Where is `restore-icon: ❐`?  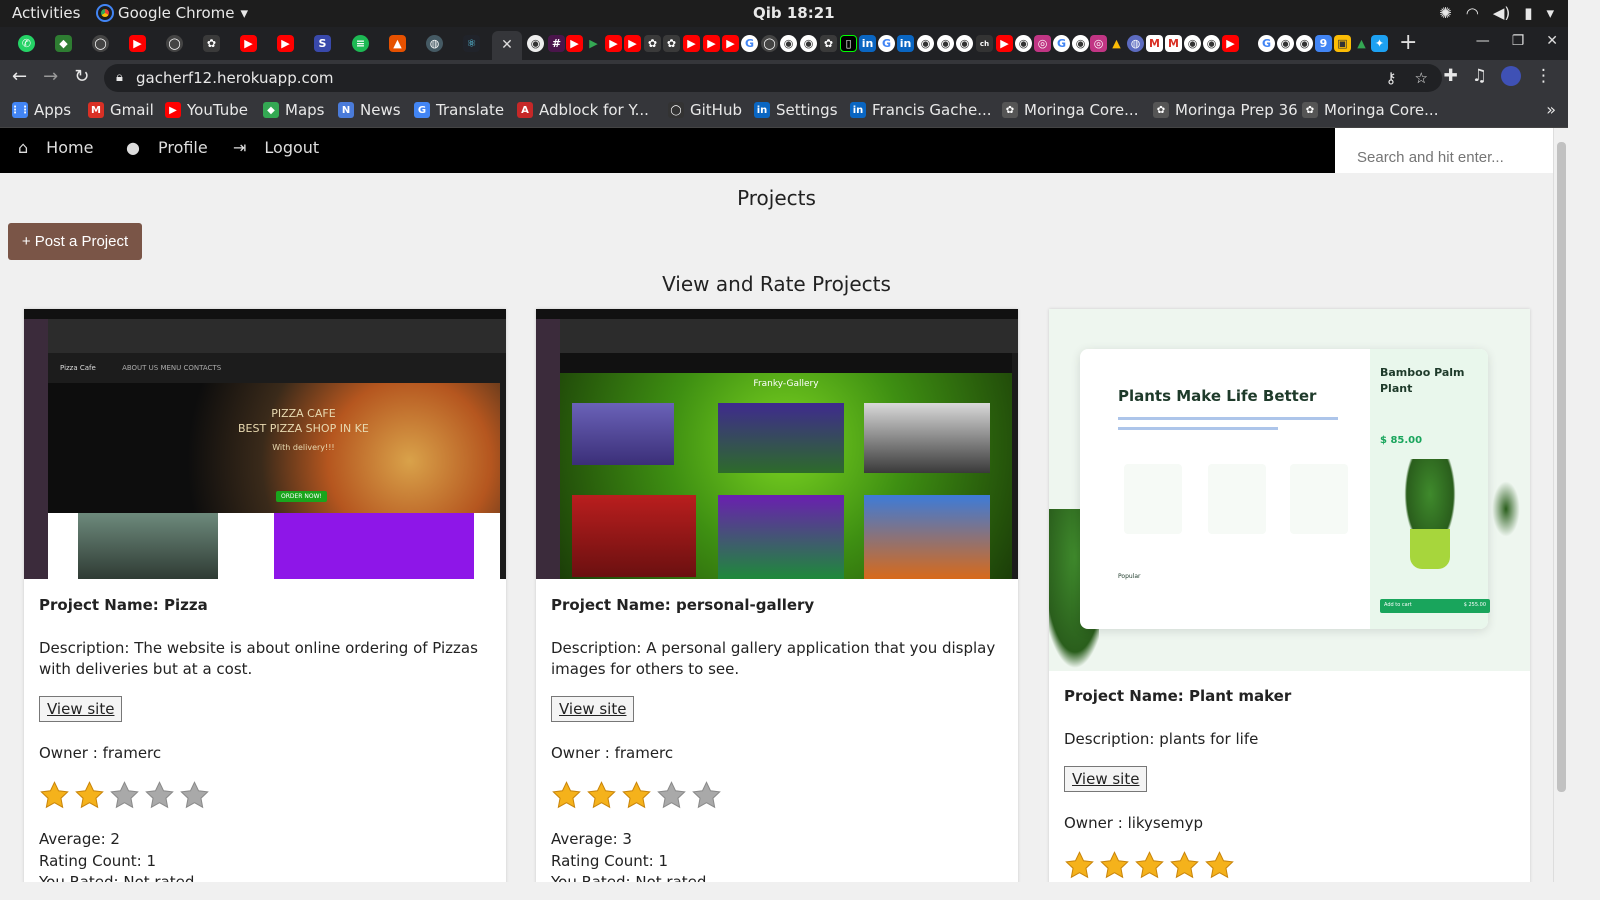 restore-icon: ❐ is located at coordinates (1518, 41).